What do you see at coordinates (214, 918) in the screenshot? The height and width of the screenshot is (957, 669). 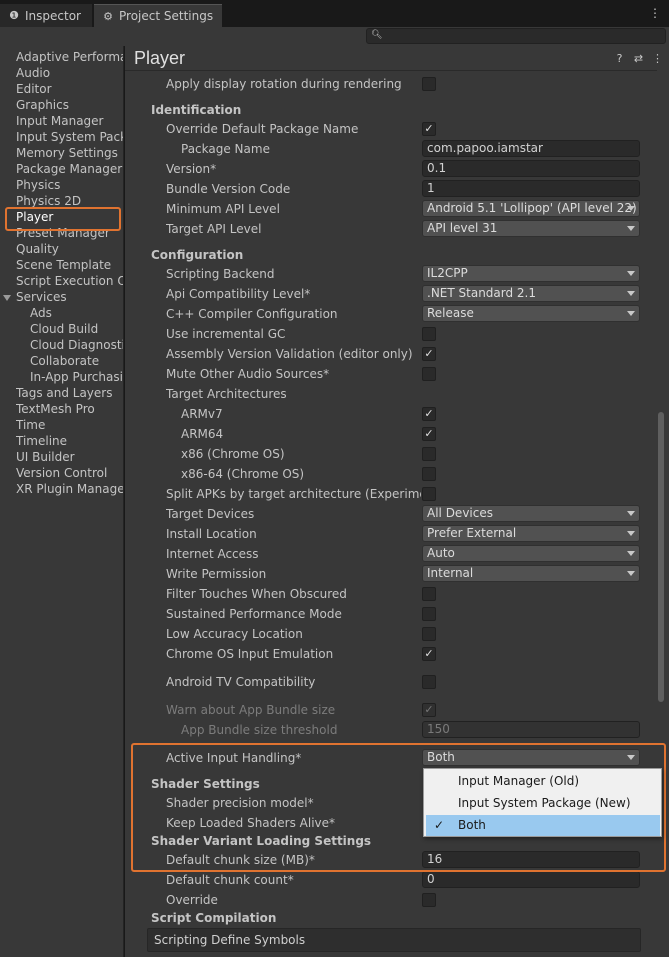 I see `header-script-compilation: Script Compilation` at bounding box center [214, 918].